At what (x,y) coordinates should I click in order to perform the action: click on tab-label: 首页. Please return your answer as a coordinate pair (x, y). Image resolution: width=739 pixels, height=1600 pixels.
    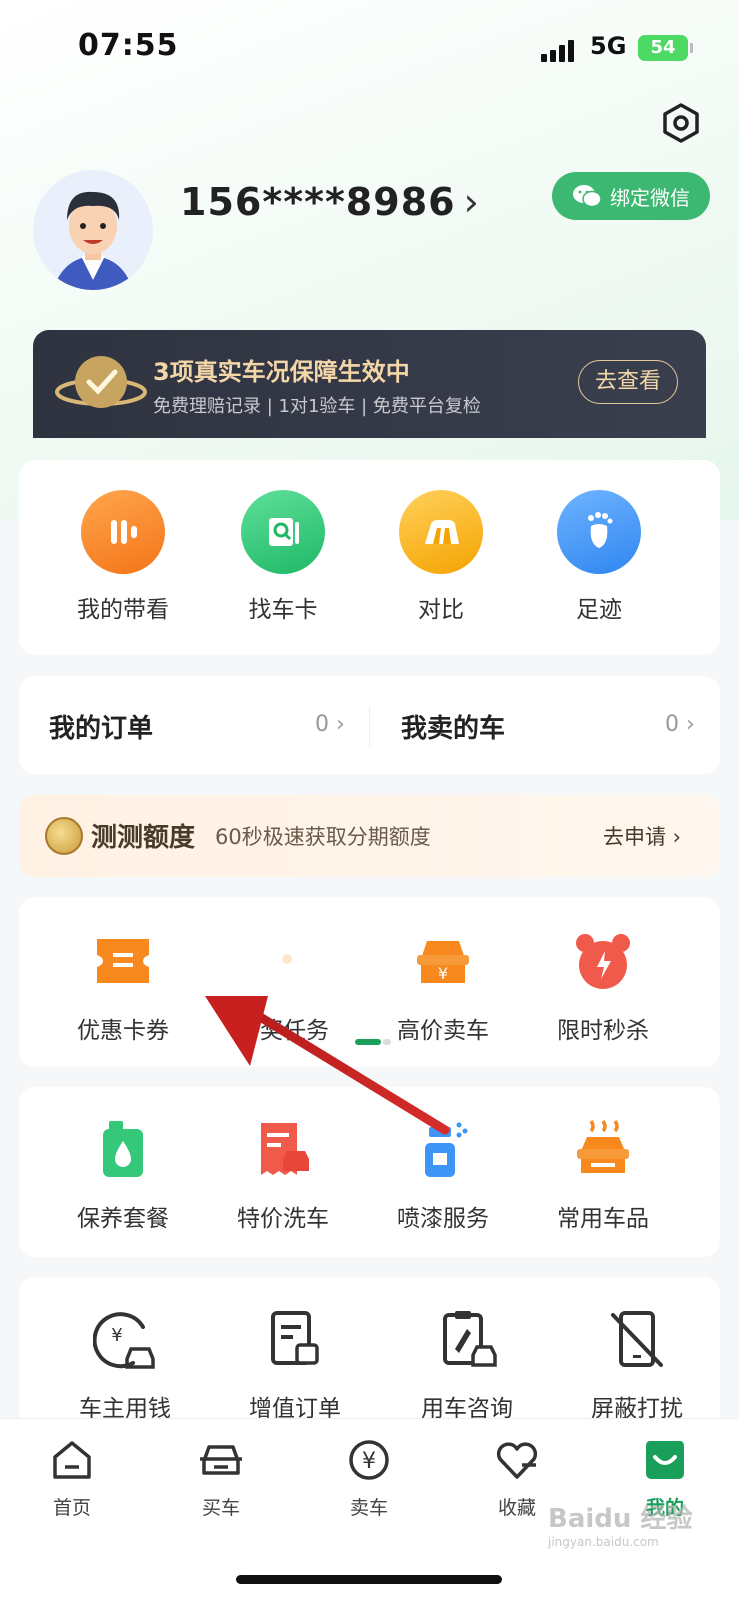
    Looking at the image, I should click on (71, 1508).